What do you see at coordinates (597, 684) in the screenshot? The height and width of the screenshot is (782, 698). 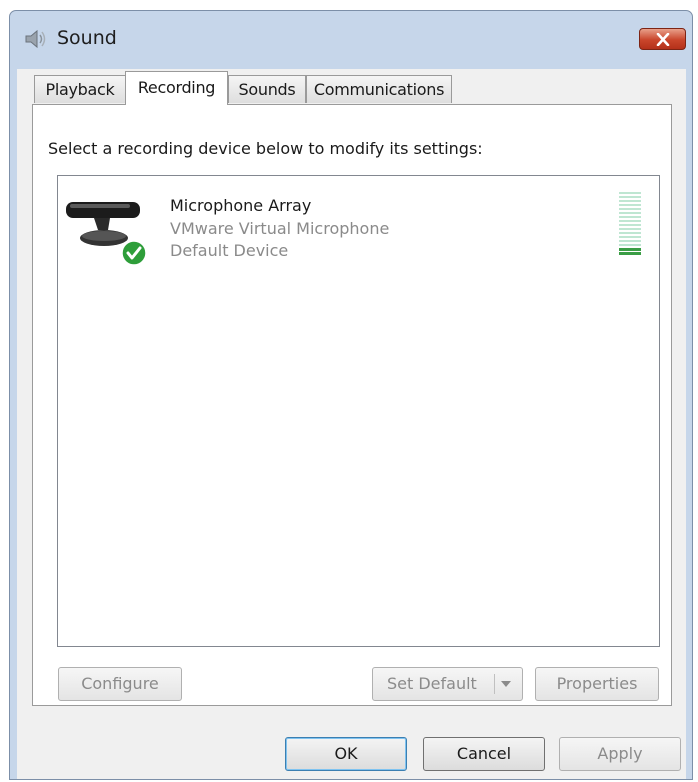 I see `properties-button: Properties` at bounding box center [597, 684].